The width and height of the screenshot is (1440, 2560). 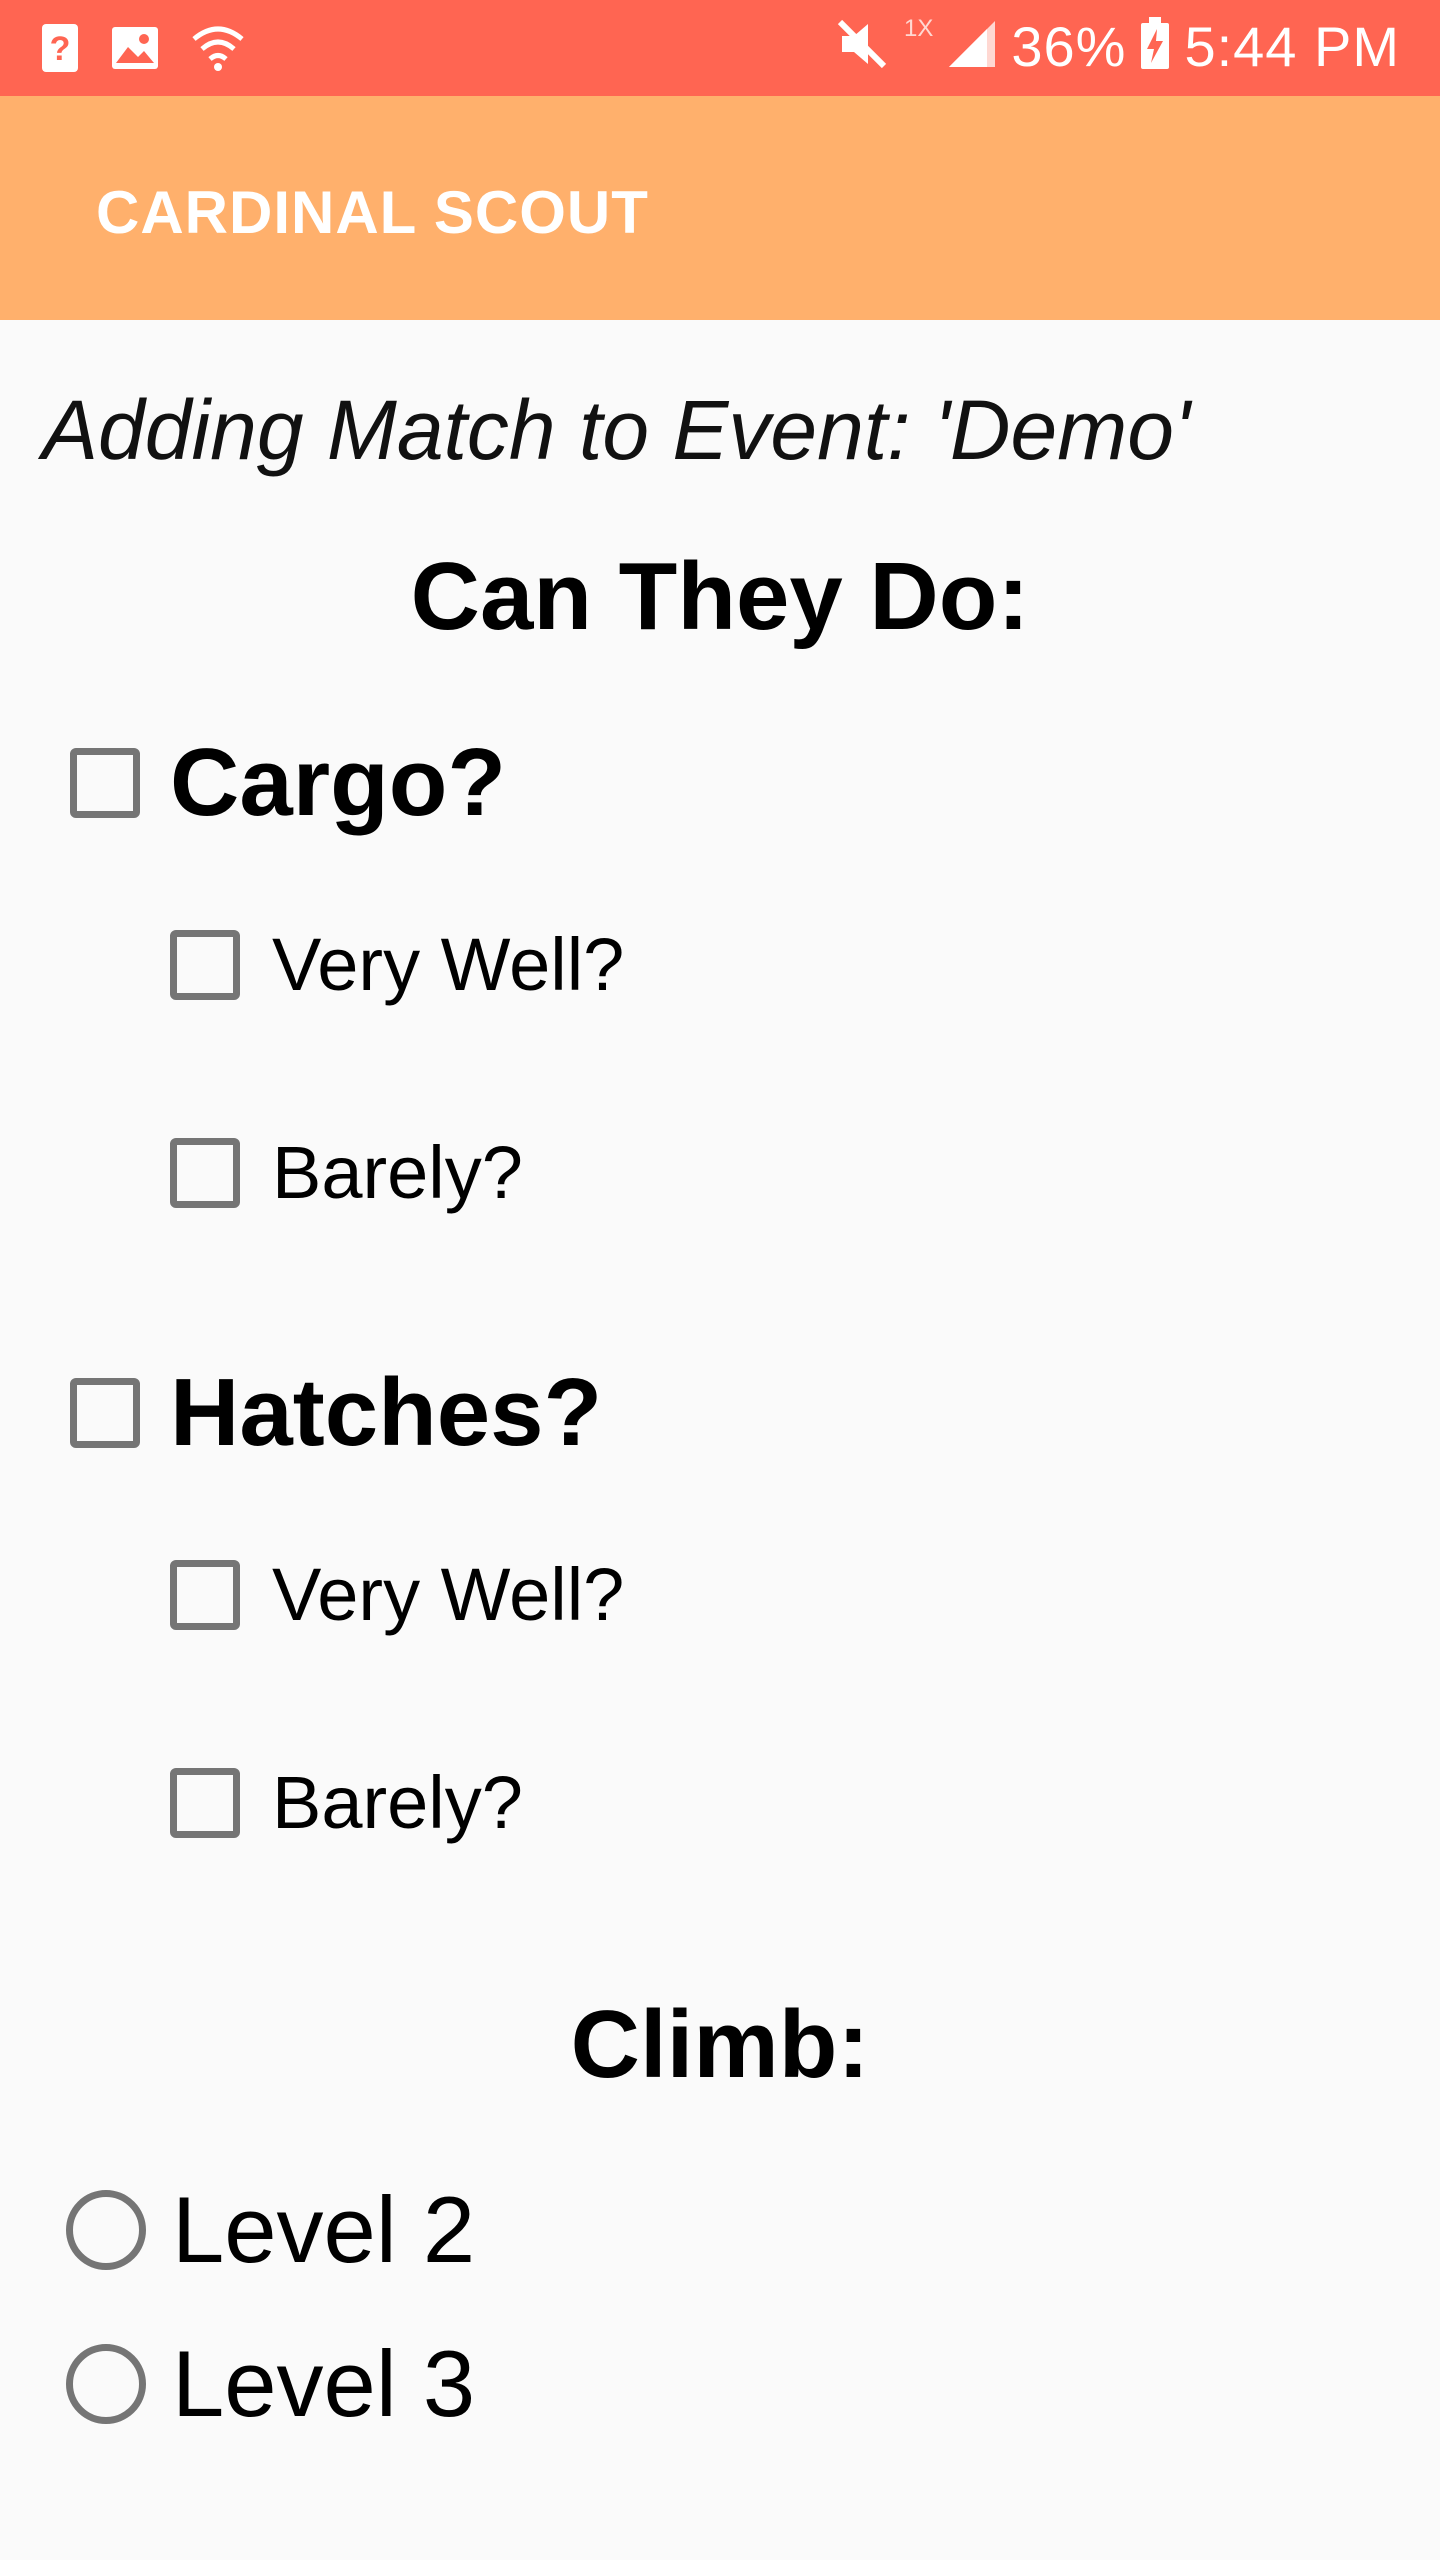 I want to click on climb-level-3-label: Level 3, so click(x=324, y=2383).